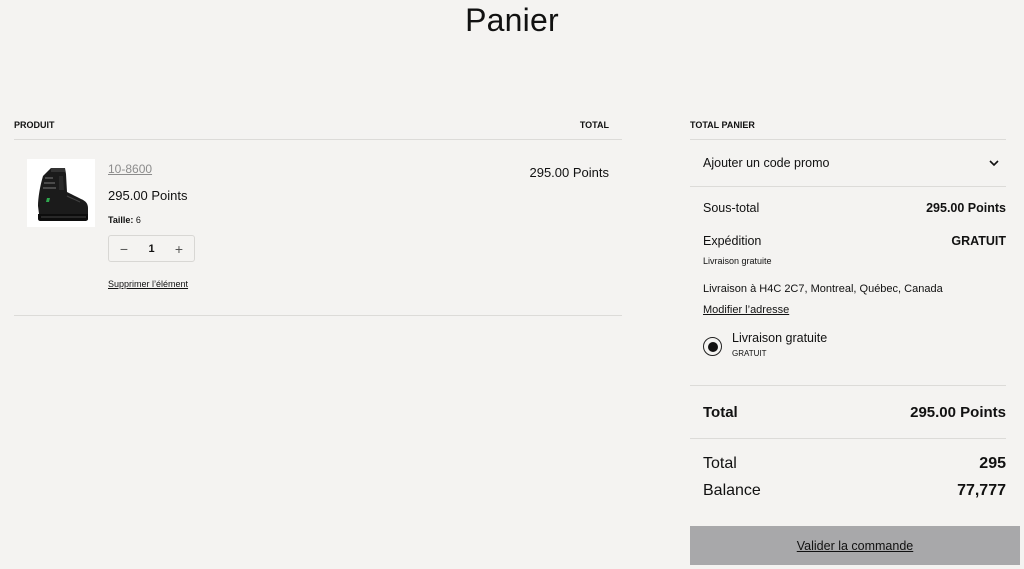 This screenshot has height=569, width=1024. Describe the element at coordinates (958, 412) in the screenshot. I see `grand-total-value: 295.00 Points` at that location.